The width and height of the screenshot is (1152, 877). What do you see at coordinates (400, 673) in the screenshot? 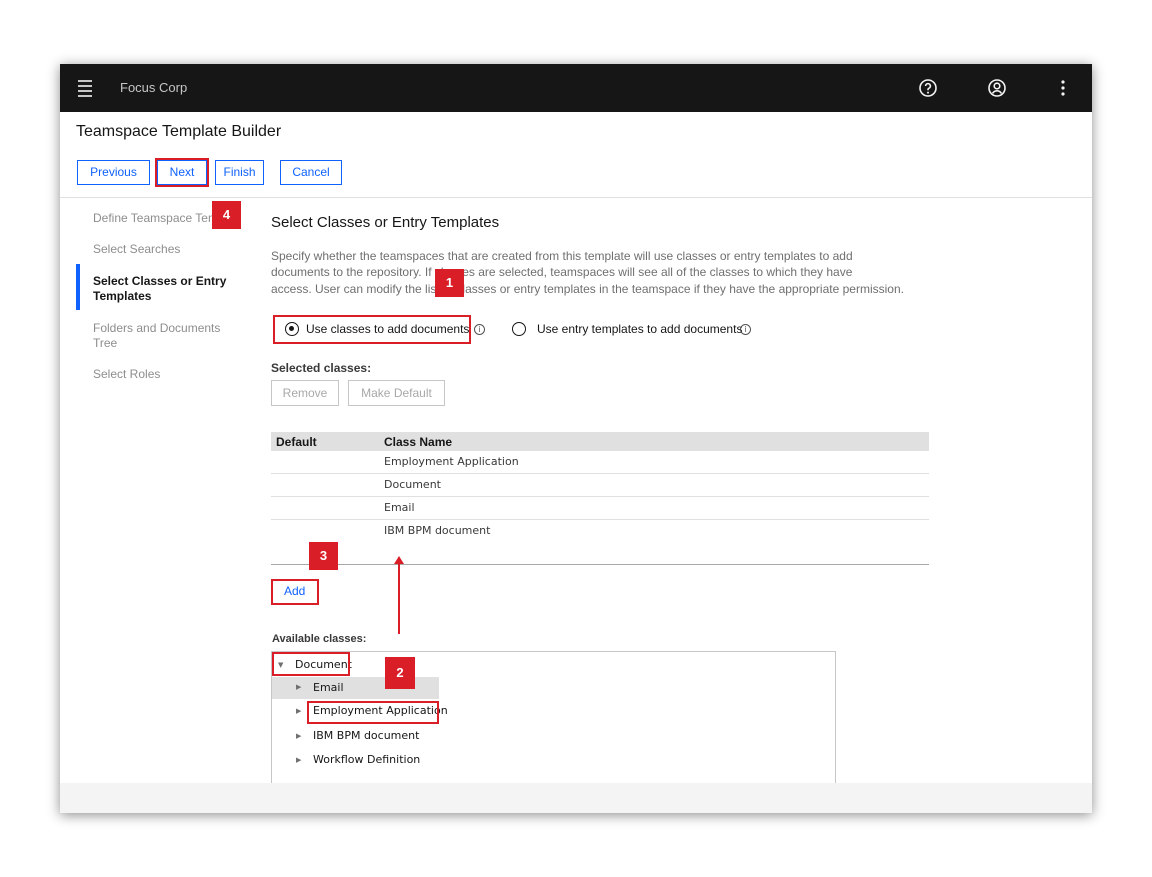
I see `annotation-badge-2: 2` at bounding box center [400, 673].